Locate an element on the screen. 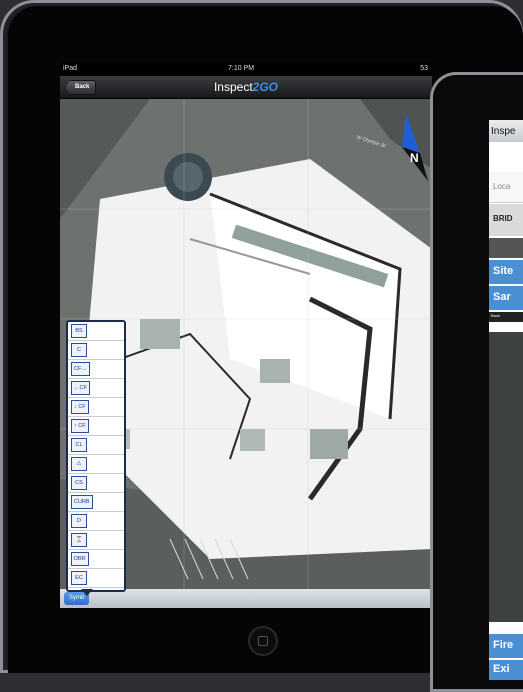 The width and height of the screenshot is (523, 692). fire-label: Fire is located at coordinates (503, 645).